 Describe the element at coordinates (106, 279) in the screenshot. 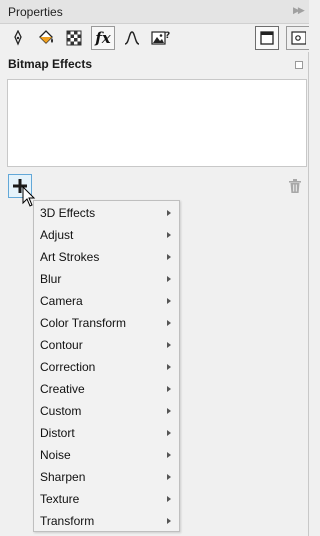

I see `menu-item-blur: Blur` at that location.